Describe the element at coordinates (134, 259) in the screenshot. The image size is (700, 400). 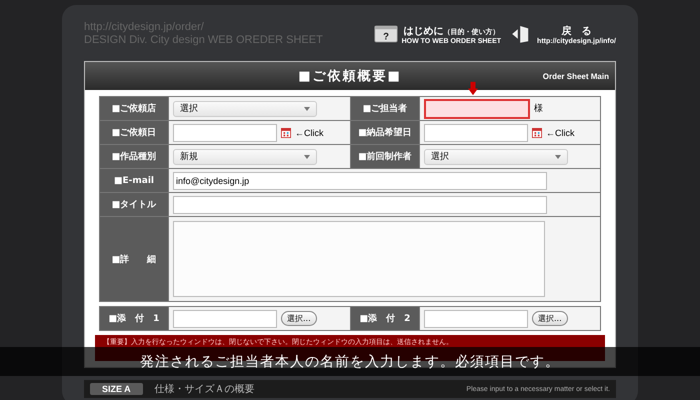
I see `field-label: ■詳 細` at that location.